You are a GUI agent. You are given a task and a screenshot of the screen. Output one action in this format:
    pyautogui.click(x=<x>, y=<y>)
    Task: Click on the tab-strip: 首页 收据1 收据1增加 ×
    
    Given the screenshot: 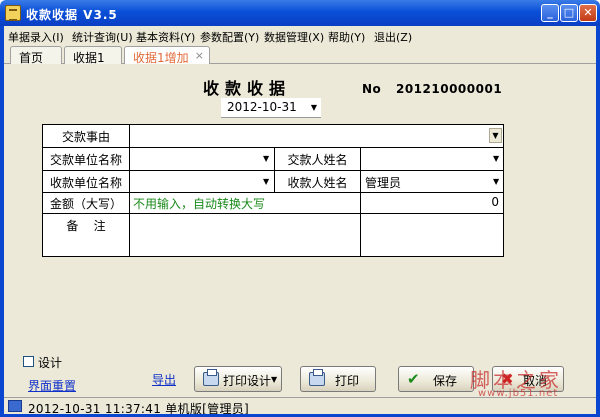 What is the action you would take?
    pyautogui.click(x=300, y=54)
    